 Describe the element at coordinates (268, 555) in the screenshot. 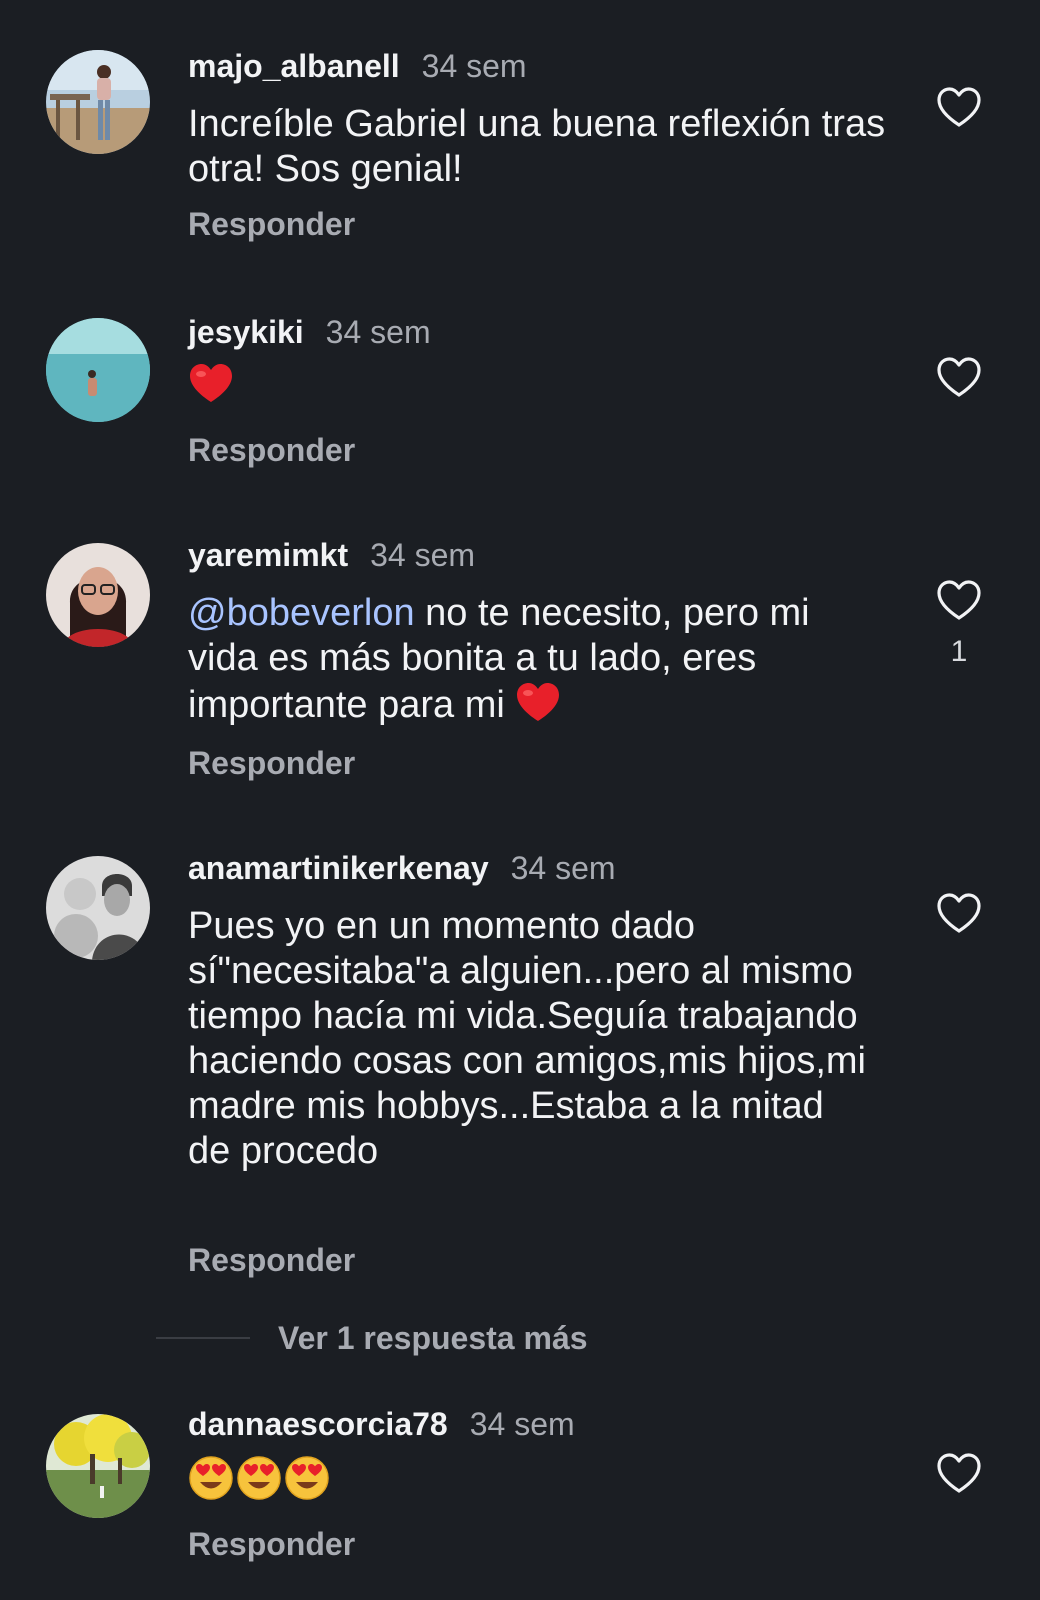

I see `comment-username: yaremimkt` at that location.